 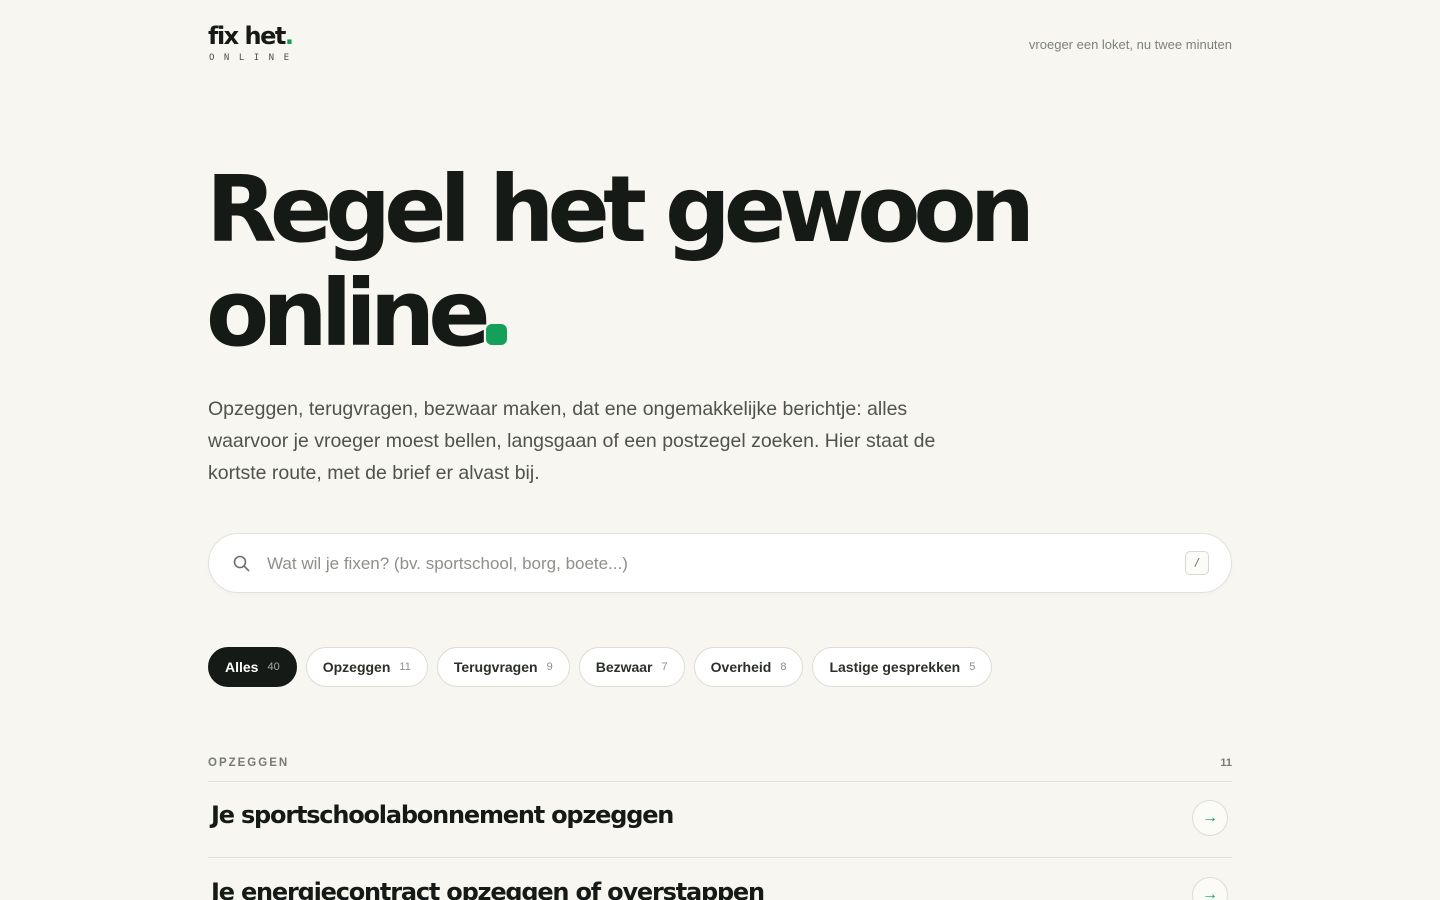 I want to click on search-input, so click(x=707, y=564).